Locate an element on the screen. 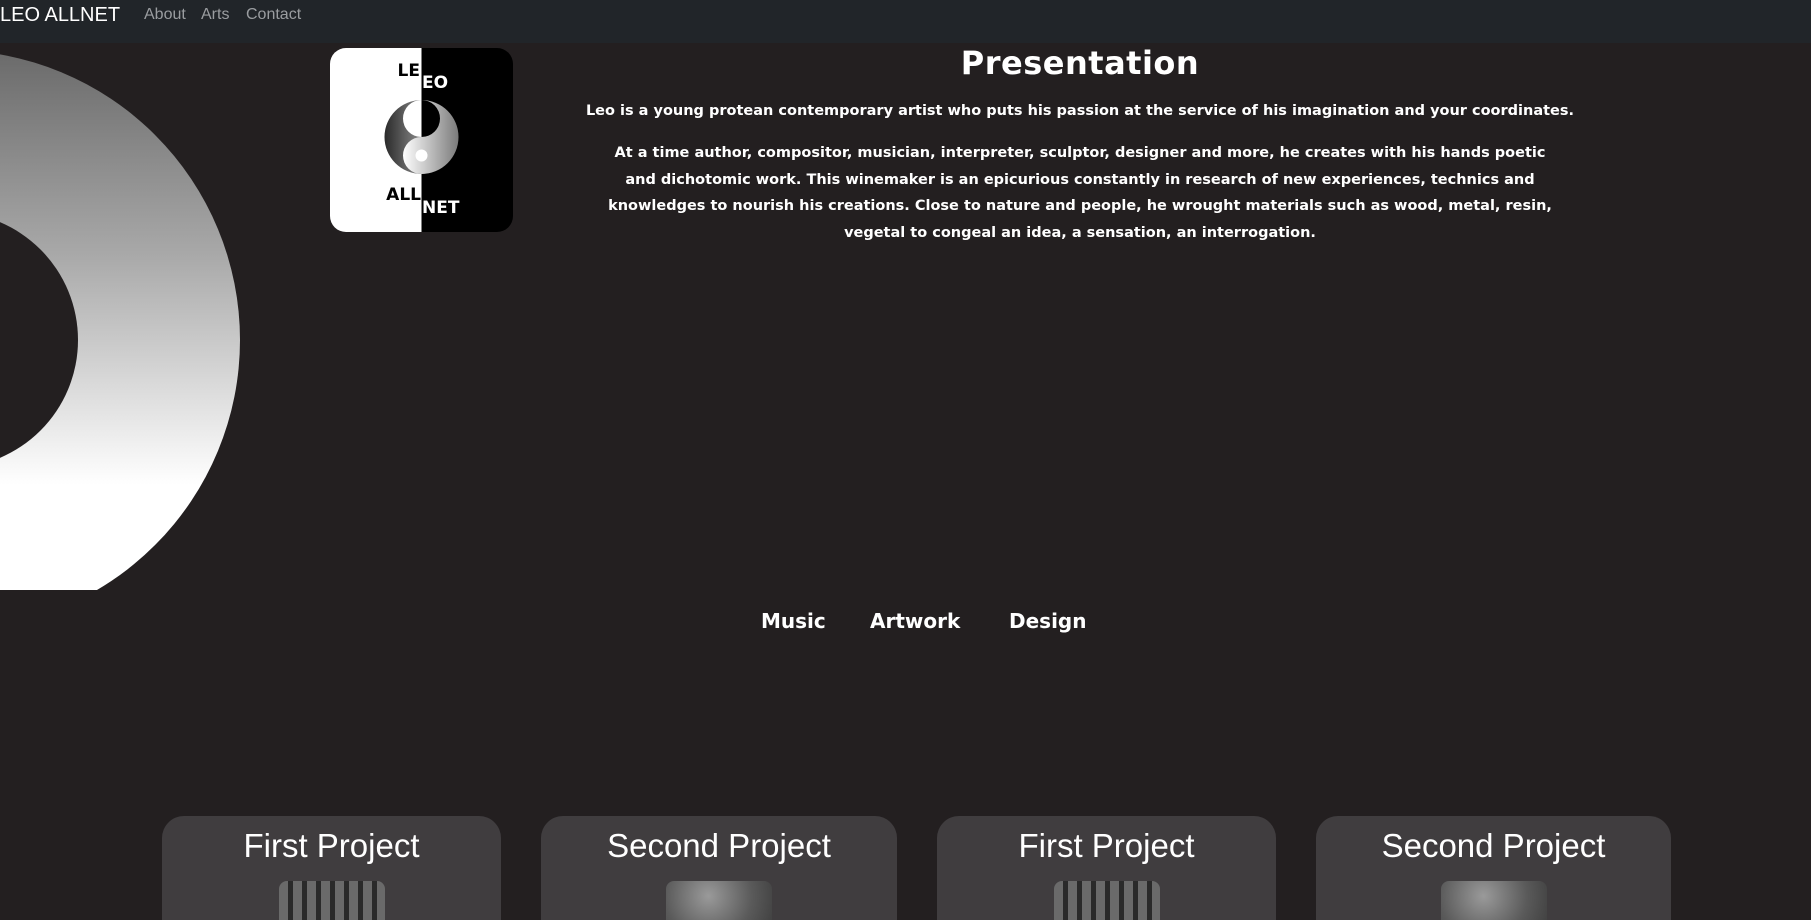 The image size is (1811, 920). logo-text-top-right: EO is located at coordinates (435, 83).